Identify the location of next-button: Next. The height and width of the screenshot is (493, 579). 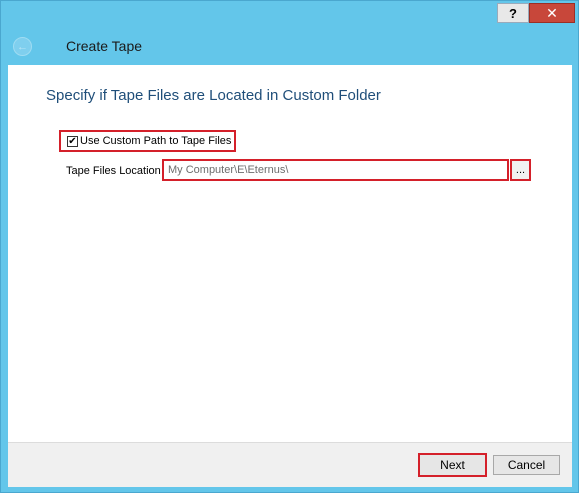
(452, 465).